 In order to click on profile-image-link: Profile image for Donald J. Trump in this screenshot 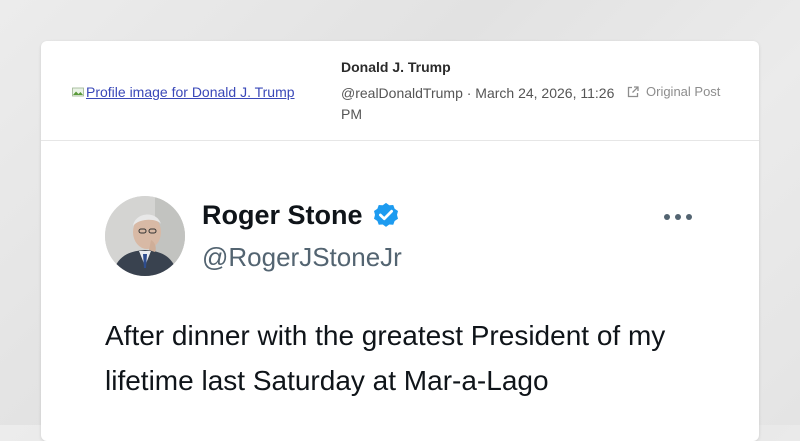, I will do `click(201, 92)`.